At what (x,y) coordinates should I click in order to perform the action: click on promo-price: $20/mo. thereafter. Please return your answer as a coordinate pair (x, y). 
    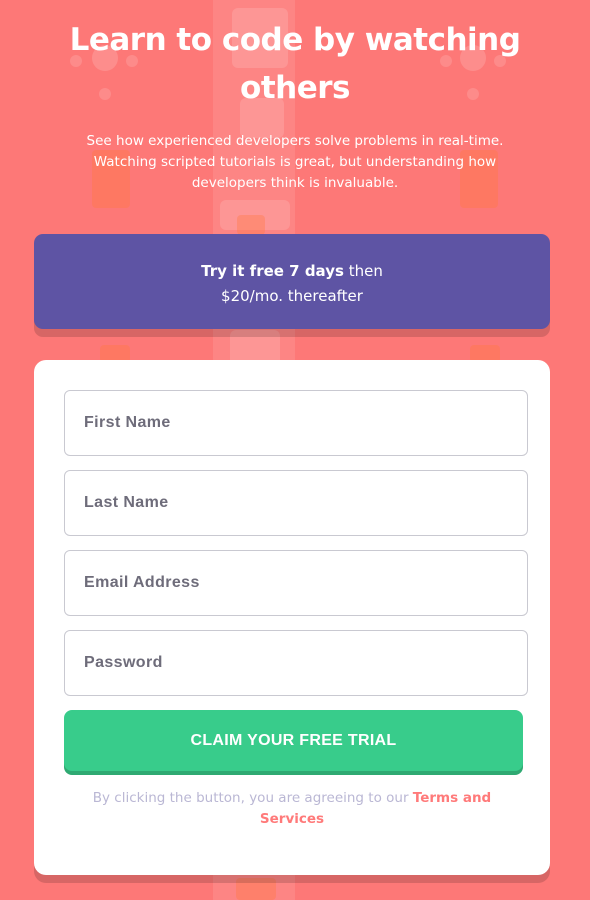
    Looking at the image, I should click on (292, 296).